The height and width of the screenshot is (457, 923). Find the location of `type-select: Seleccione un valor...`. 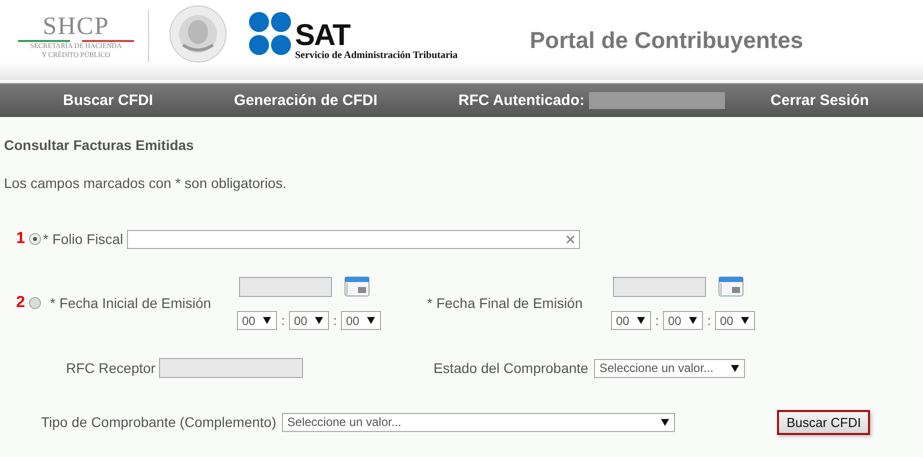

type-select: Seleccione un valor... is located at coordinates (479, 422).